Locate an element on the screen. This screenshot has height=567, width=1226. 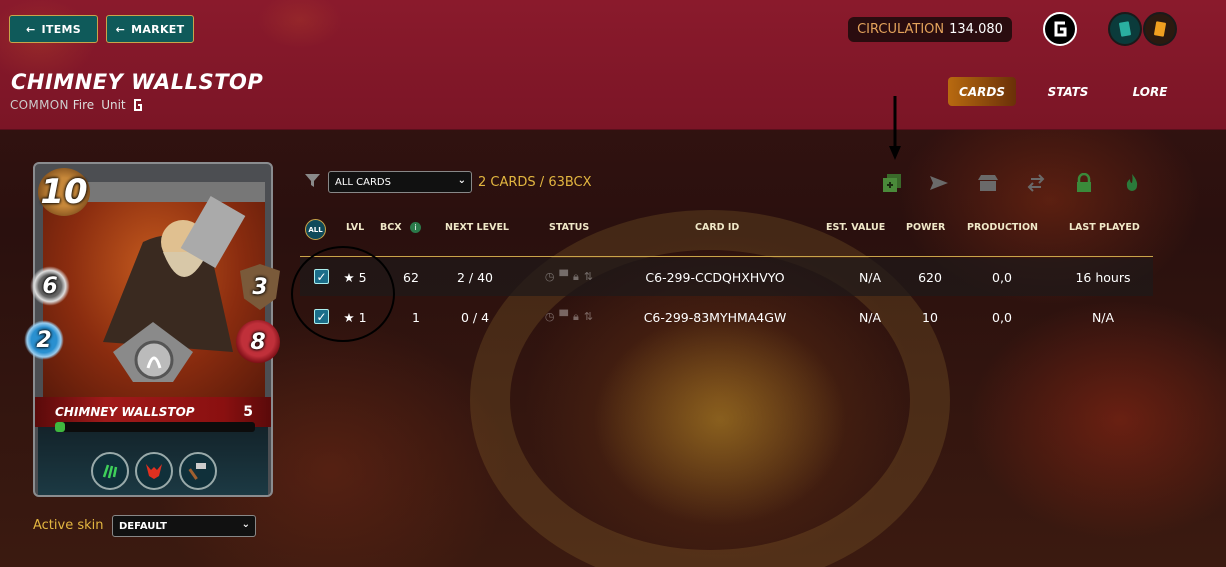
select-all-toggle: ALL is located at coordinates (315, 229).